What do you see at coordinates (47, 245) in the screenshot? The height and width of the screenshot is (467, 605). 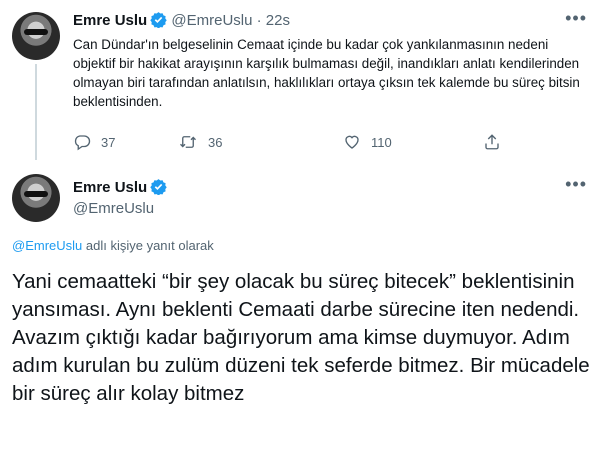 I see `replying-mention-link: @EmreUslu` at bounding box center [47, 245].